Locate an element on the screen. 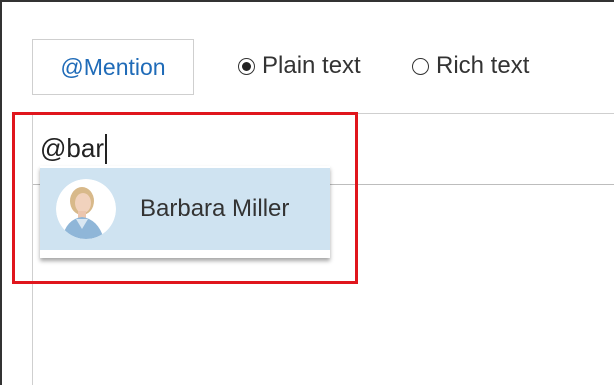  editor-left-border is located at coordinates (1, 192).